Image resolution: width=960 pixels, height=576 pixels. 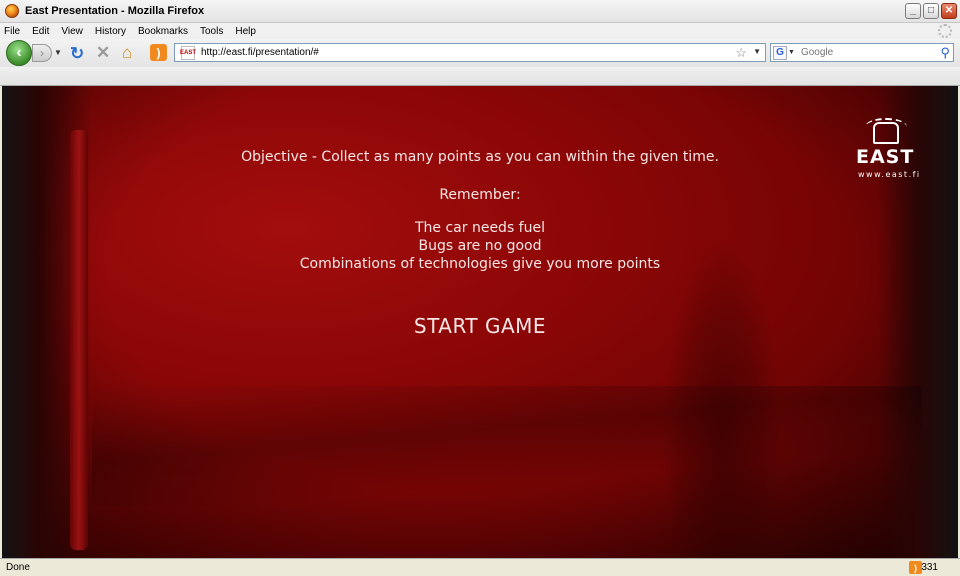 I want to click on east-logo: EAST www.east.fi, so click(x=887, y=151).